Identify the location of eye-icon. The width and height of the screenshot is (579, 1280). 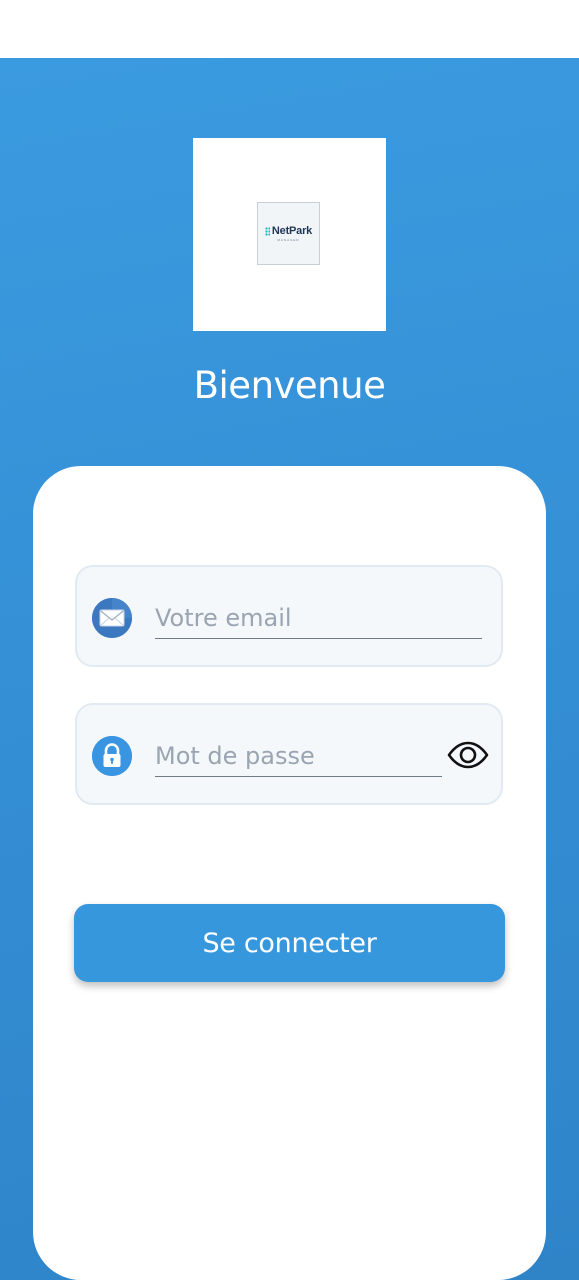
(468, 755).